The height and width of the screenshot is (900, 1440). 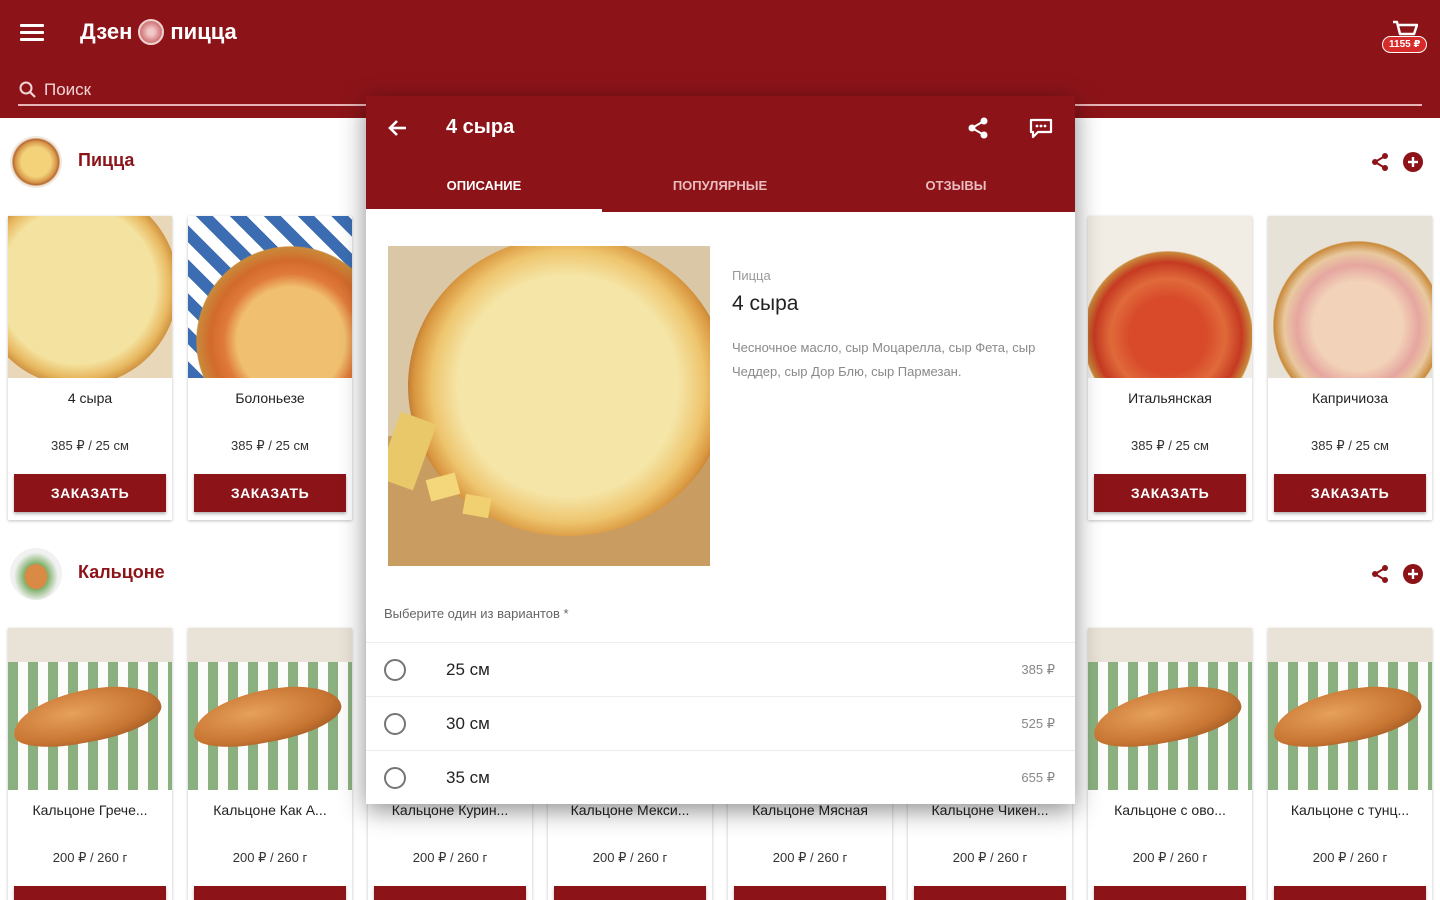 What do you see at coordinates (270, 398) in the screenshot?
I see `product-name: Болоньезе` at bounding box center [270, 398].